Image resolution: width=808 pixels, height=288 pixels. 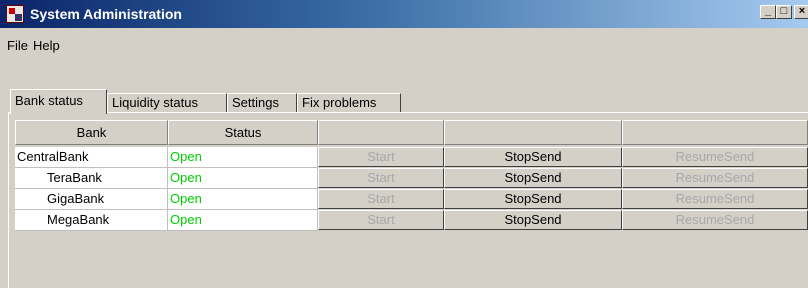 What do you see at coordinates (533, 132) in the screenshot?
I see `column-header-stop` at bounding box center [533, 132].